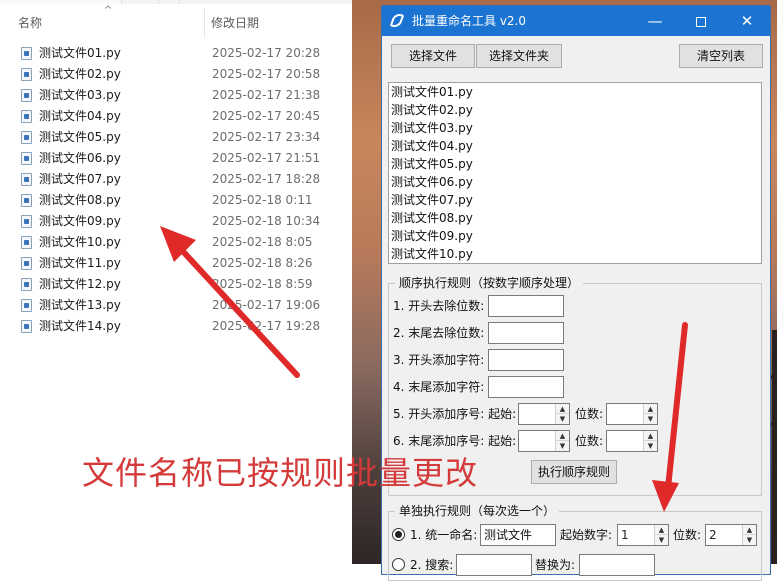 Image resolution: width=777 pixels, height=581 pixels. Describe the element at coordinates (632, 441) in the screenshot. I see `suffix-seq-digits-spinbox: ▲ ▼` at that location.